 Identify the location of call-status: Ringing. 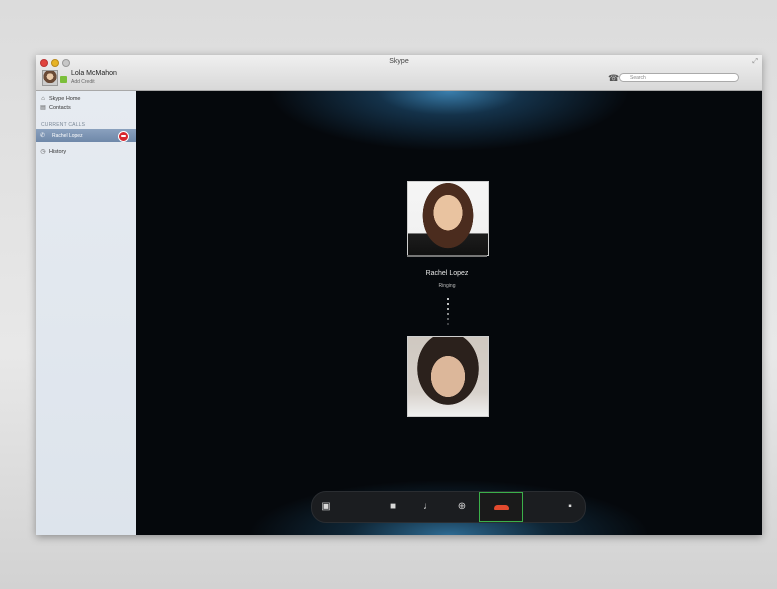
(447, 286).